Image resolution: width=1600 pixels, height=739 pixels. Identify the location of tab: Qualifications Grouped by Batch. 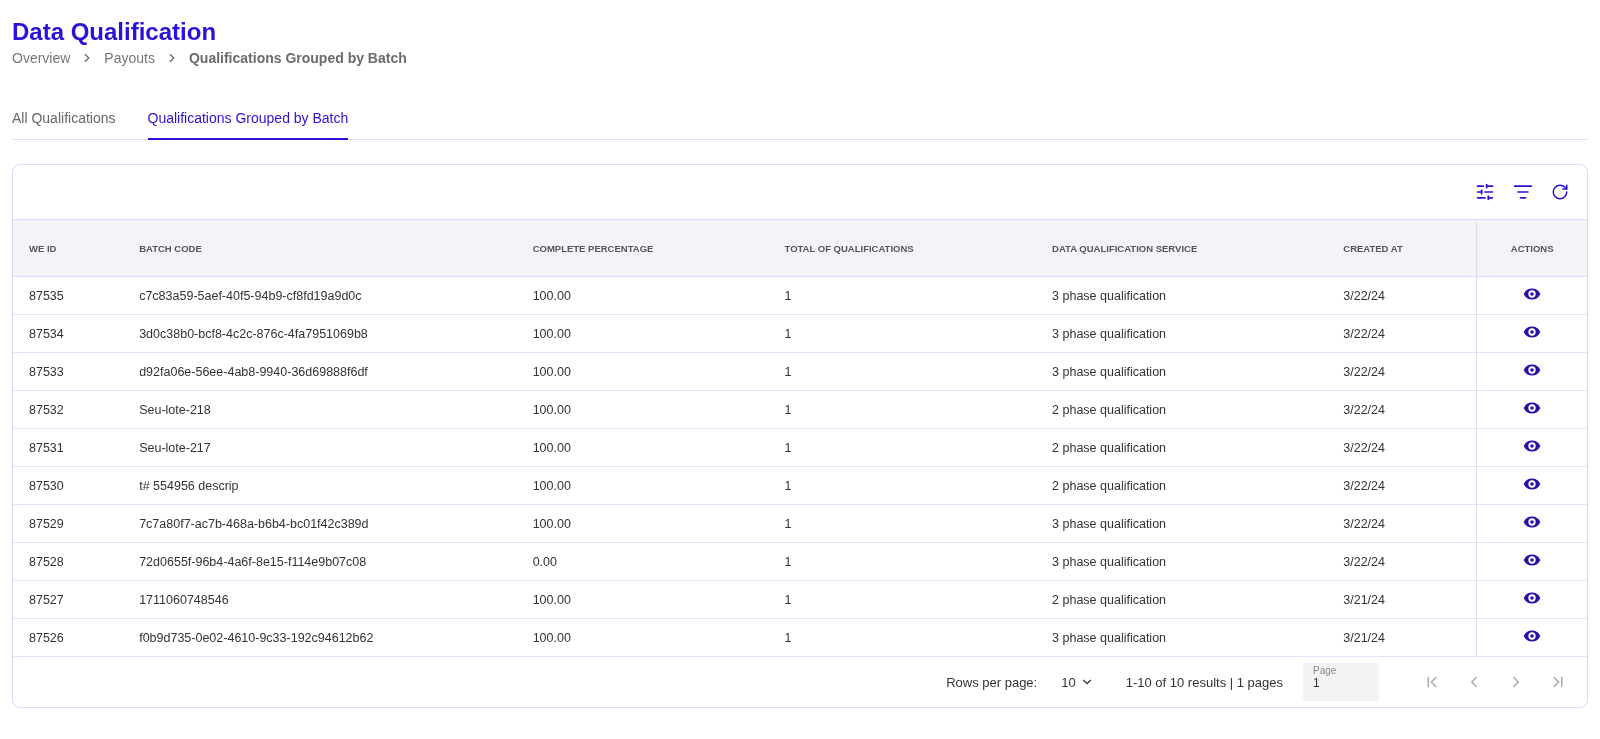
(248, 122).